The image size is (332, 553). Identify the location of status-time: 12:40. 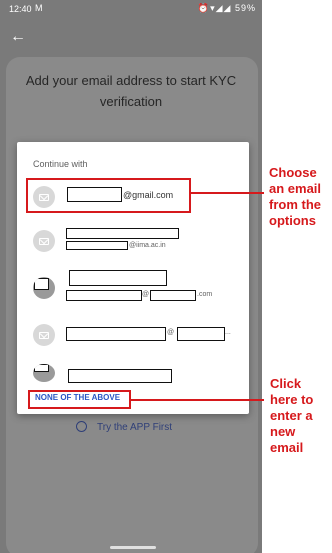
(20, 9).